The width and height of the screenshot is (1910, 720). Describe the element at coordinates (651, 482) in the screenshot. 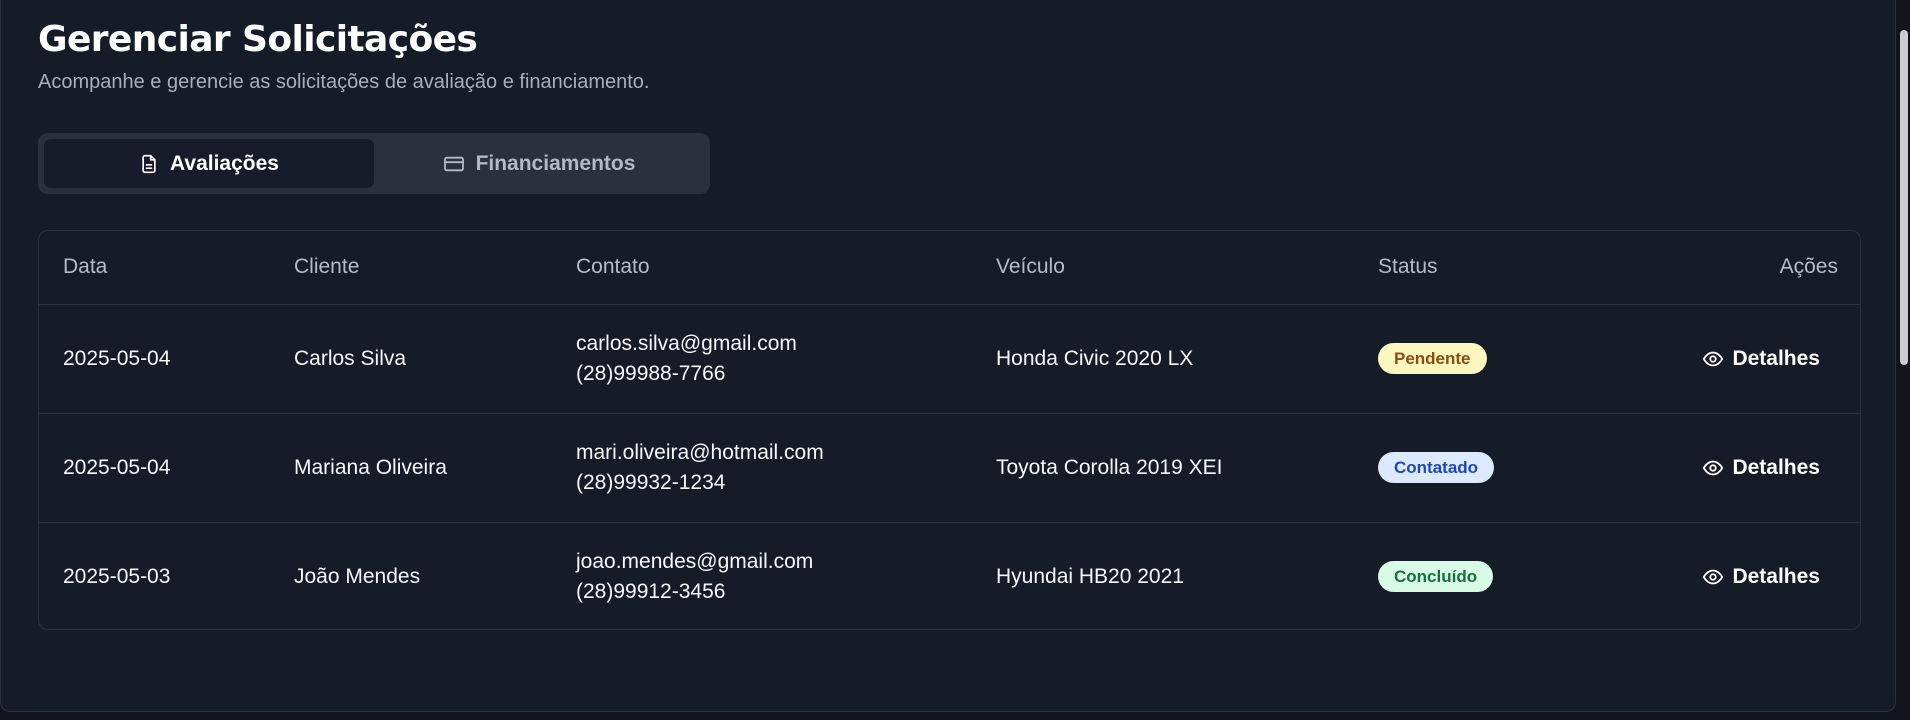

I see `phone-text: (28)99932-1234` at that location.